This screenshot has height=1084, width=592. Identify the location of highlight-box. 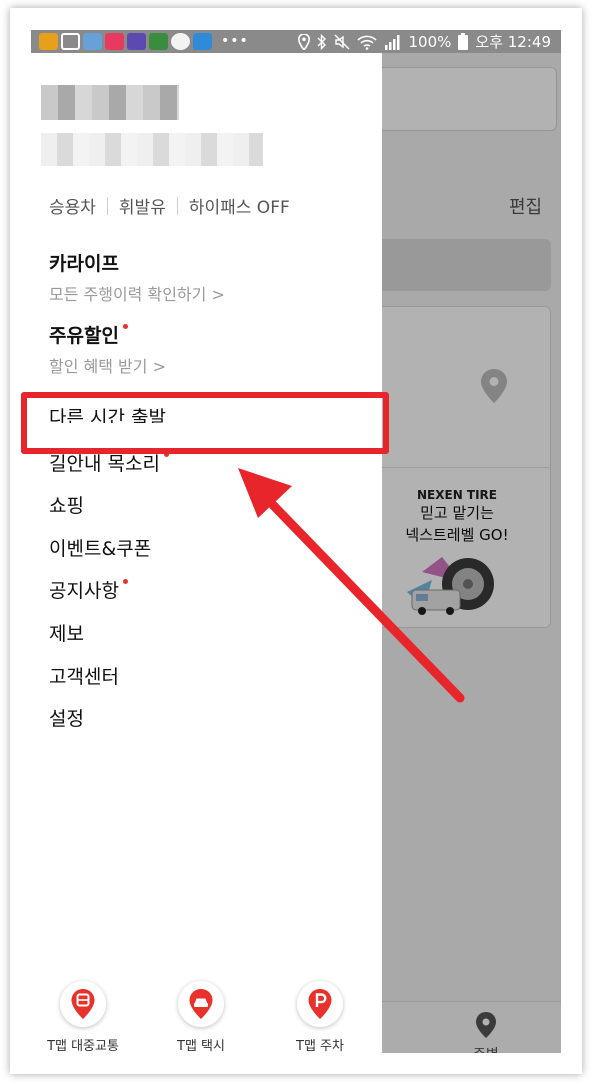
(205, 423).